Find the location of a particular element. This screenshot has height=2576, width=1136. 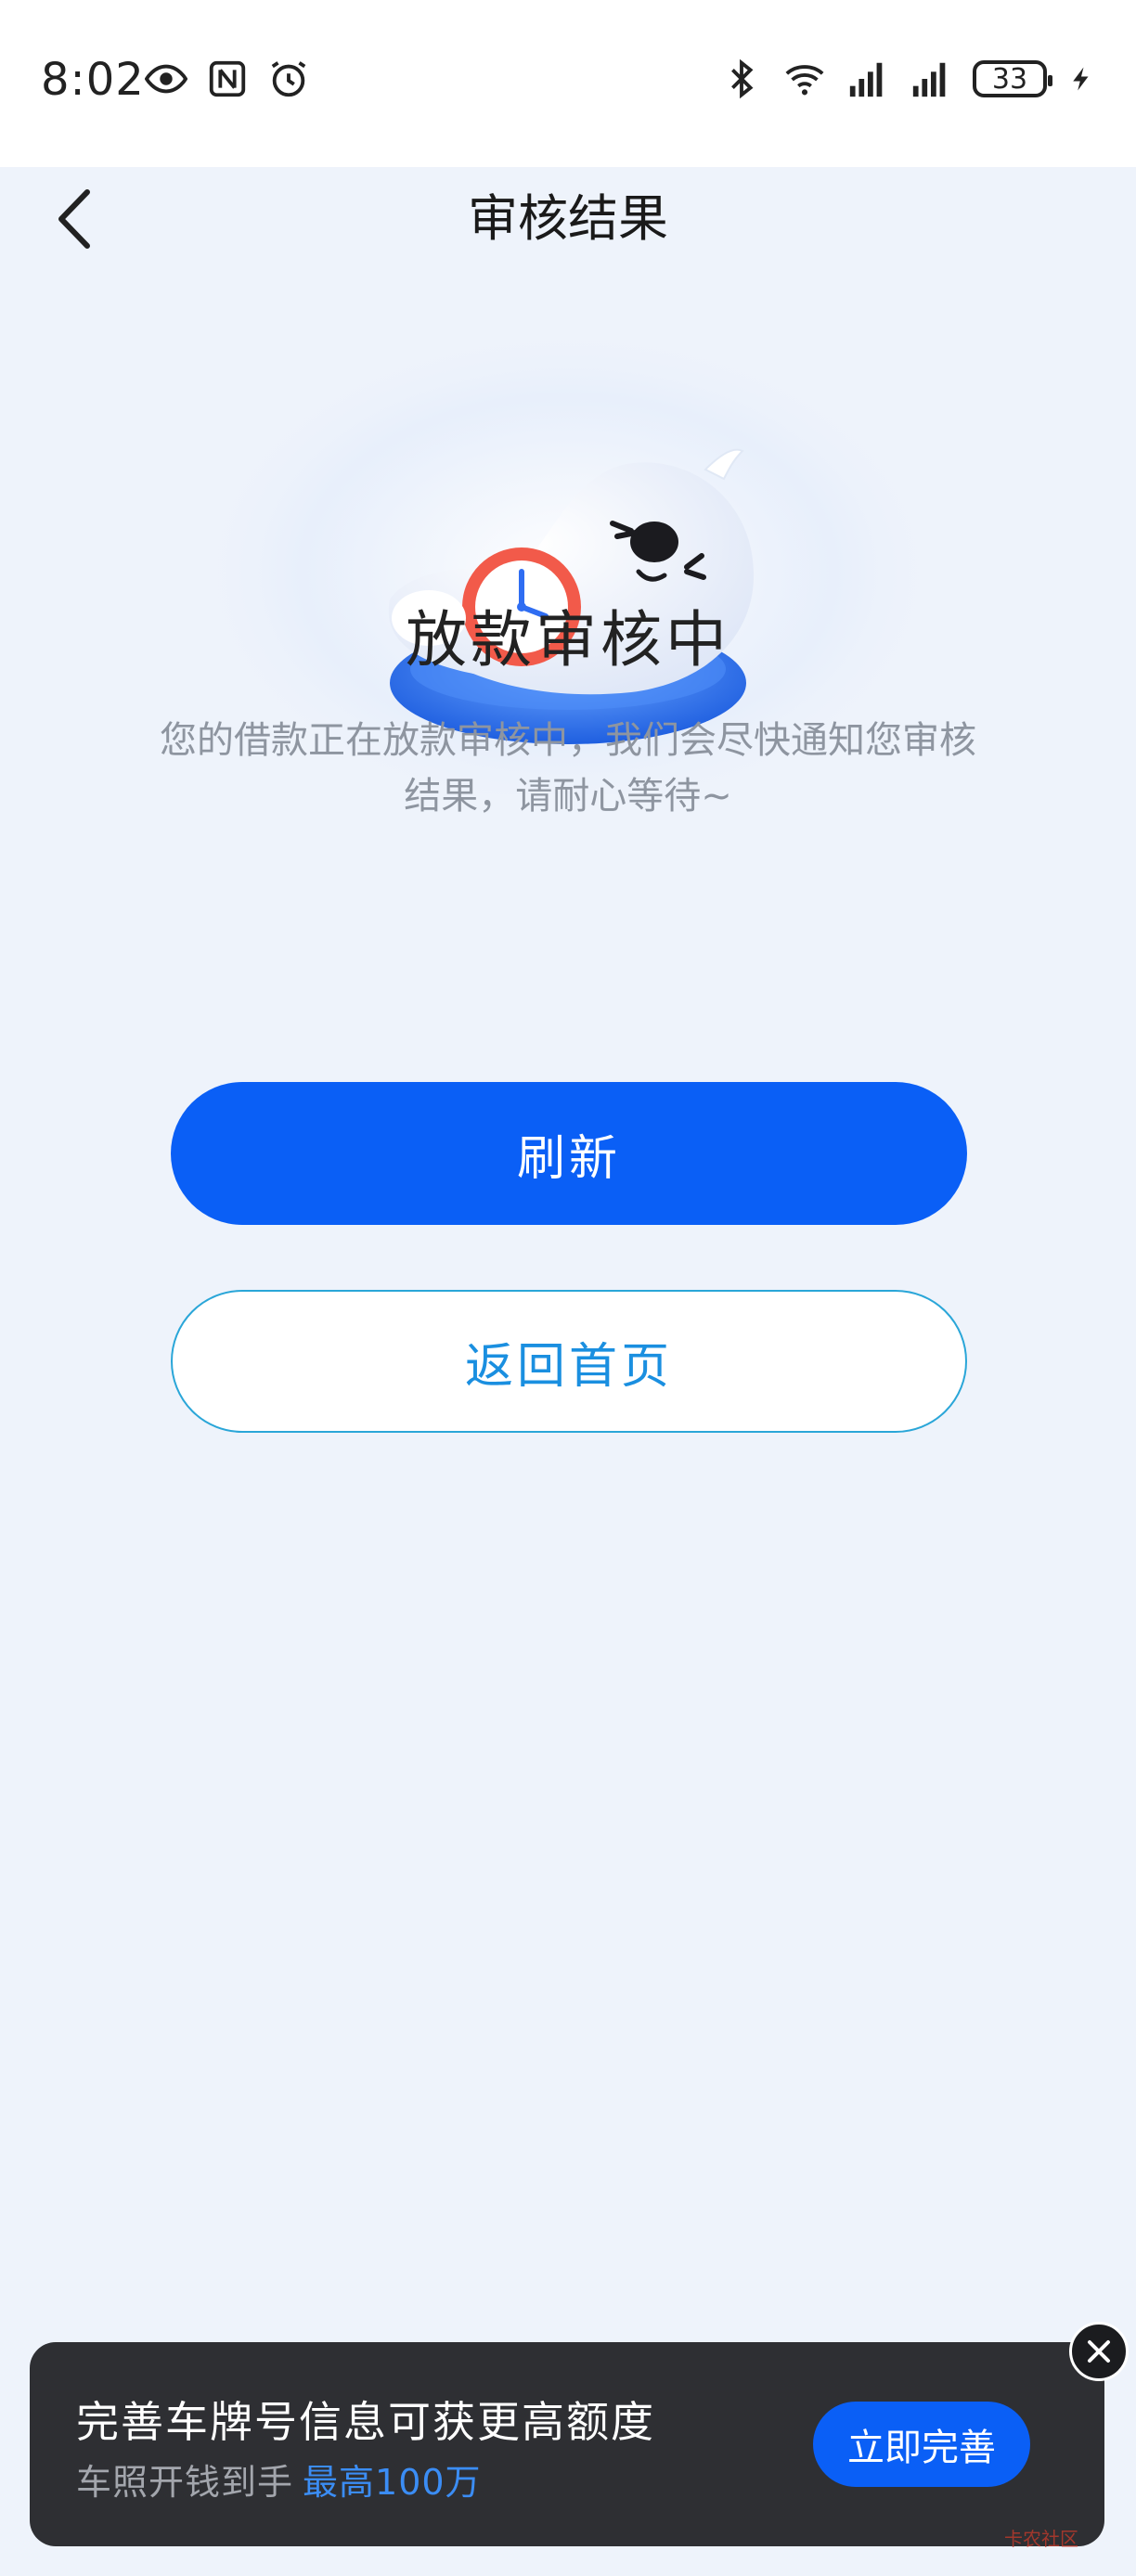

alarm-icon is located at coordinates (288, 79).